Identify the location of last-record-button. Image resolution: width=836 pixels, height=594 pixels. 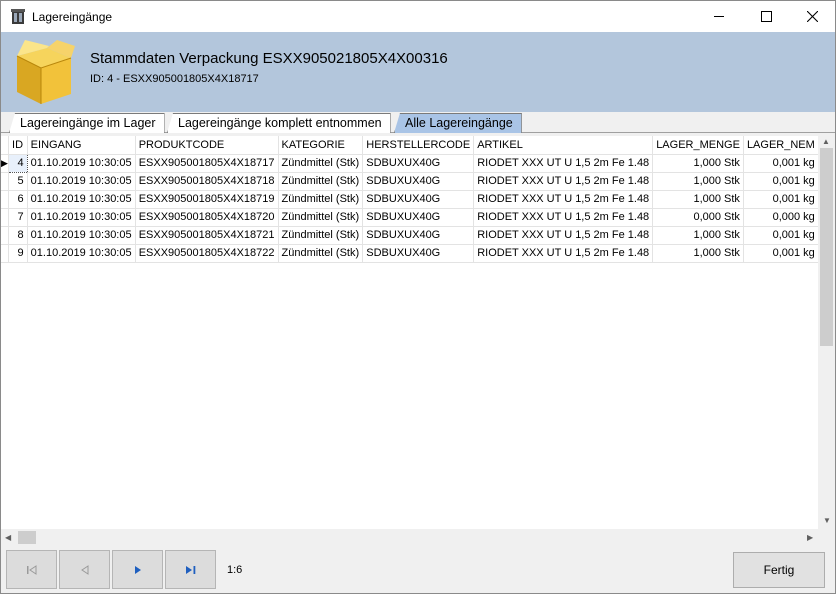
(190, 569).